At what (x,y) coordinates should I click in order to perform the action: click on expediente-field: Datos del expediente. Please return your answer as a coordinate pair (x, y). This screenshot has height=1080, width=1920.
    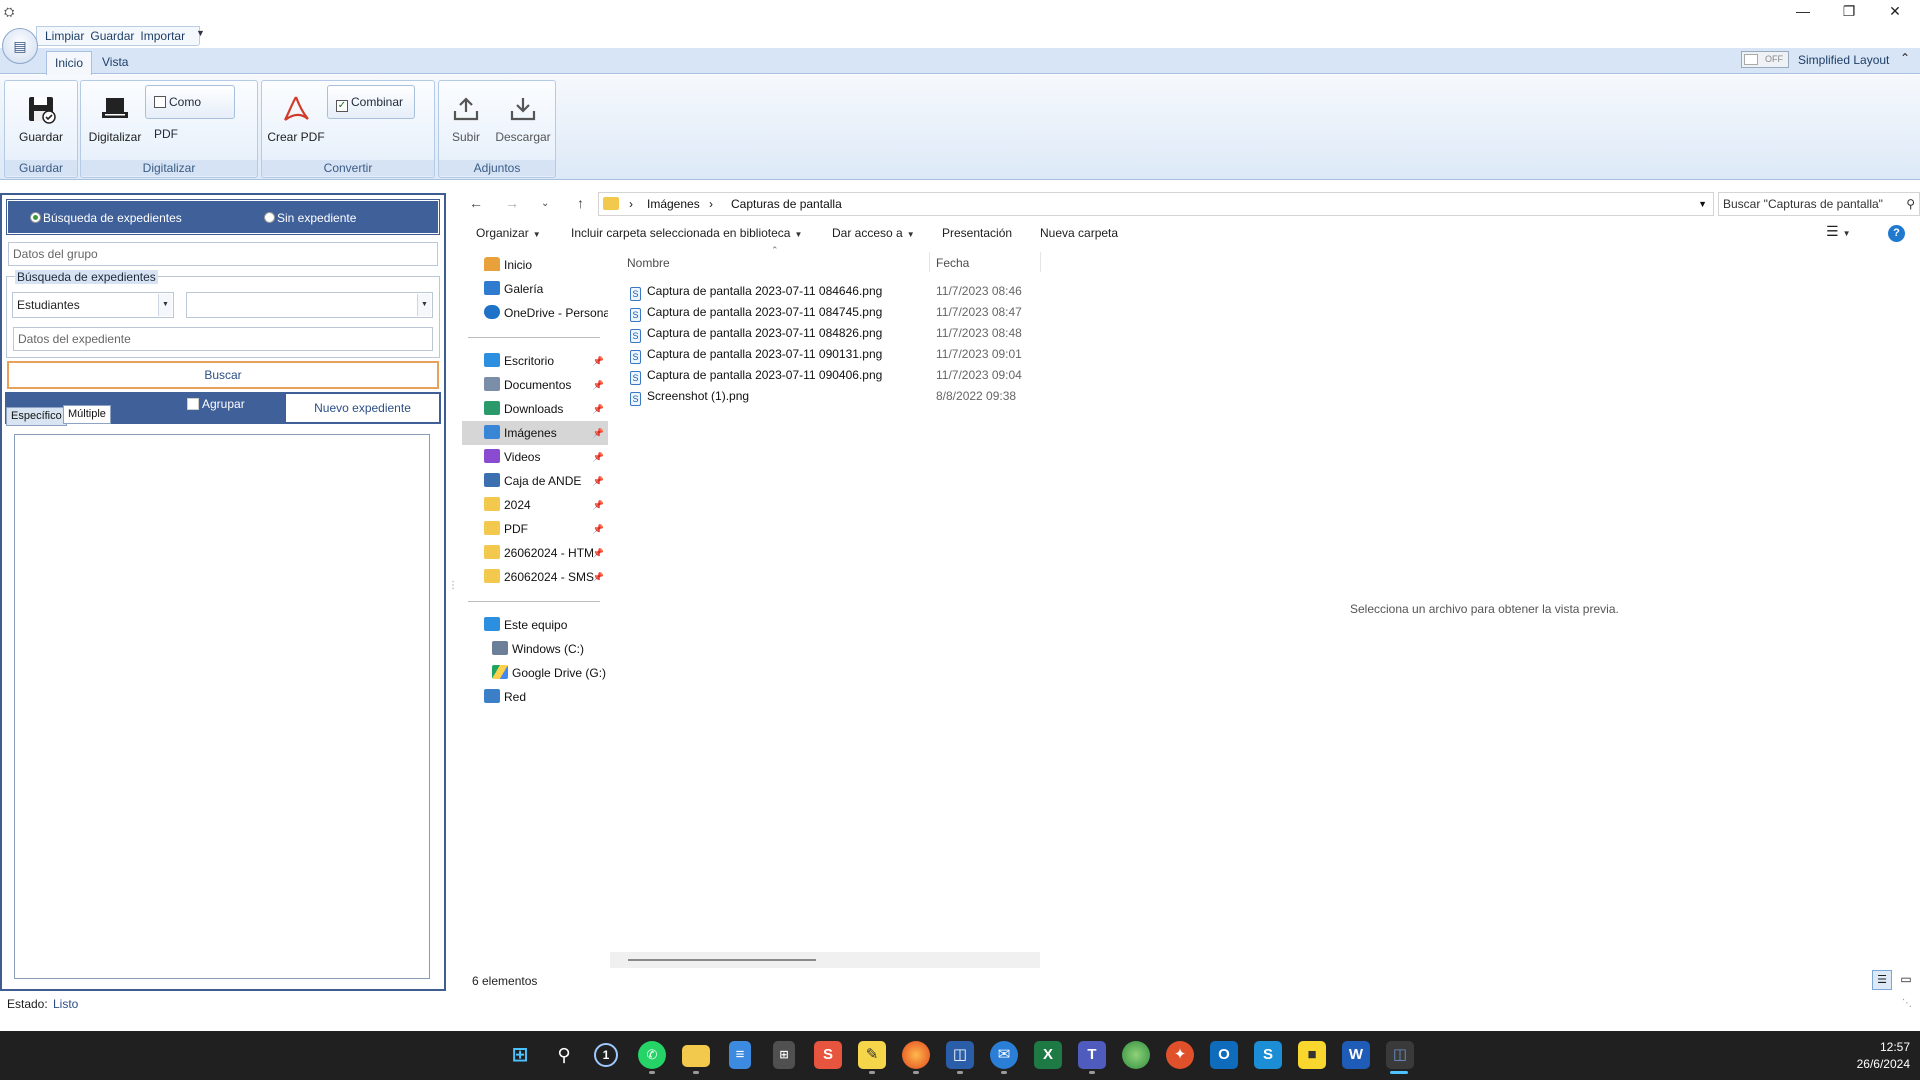
    Looking at the image, I should click on (223, 339).